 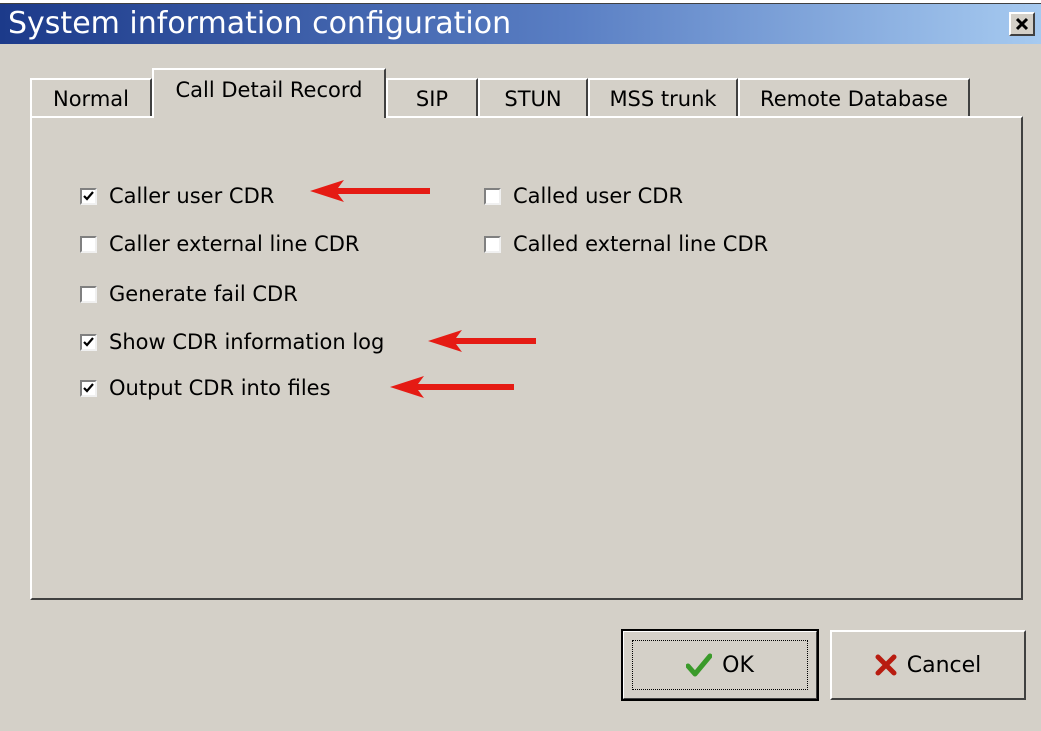 I want to click on close-icon, so click(x=1022, y=24).